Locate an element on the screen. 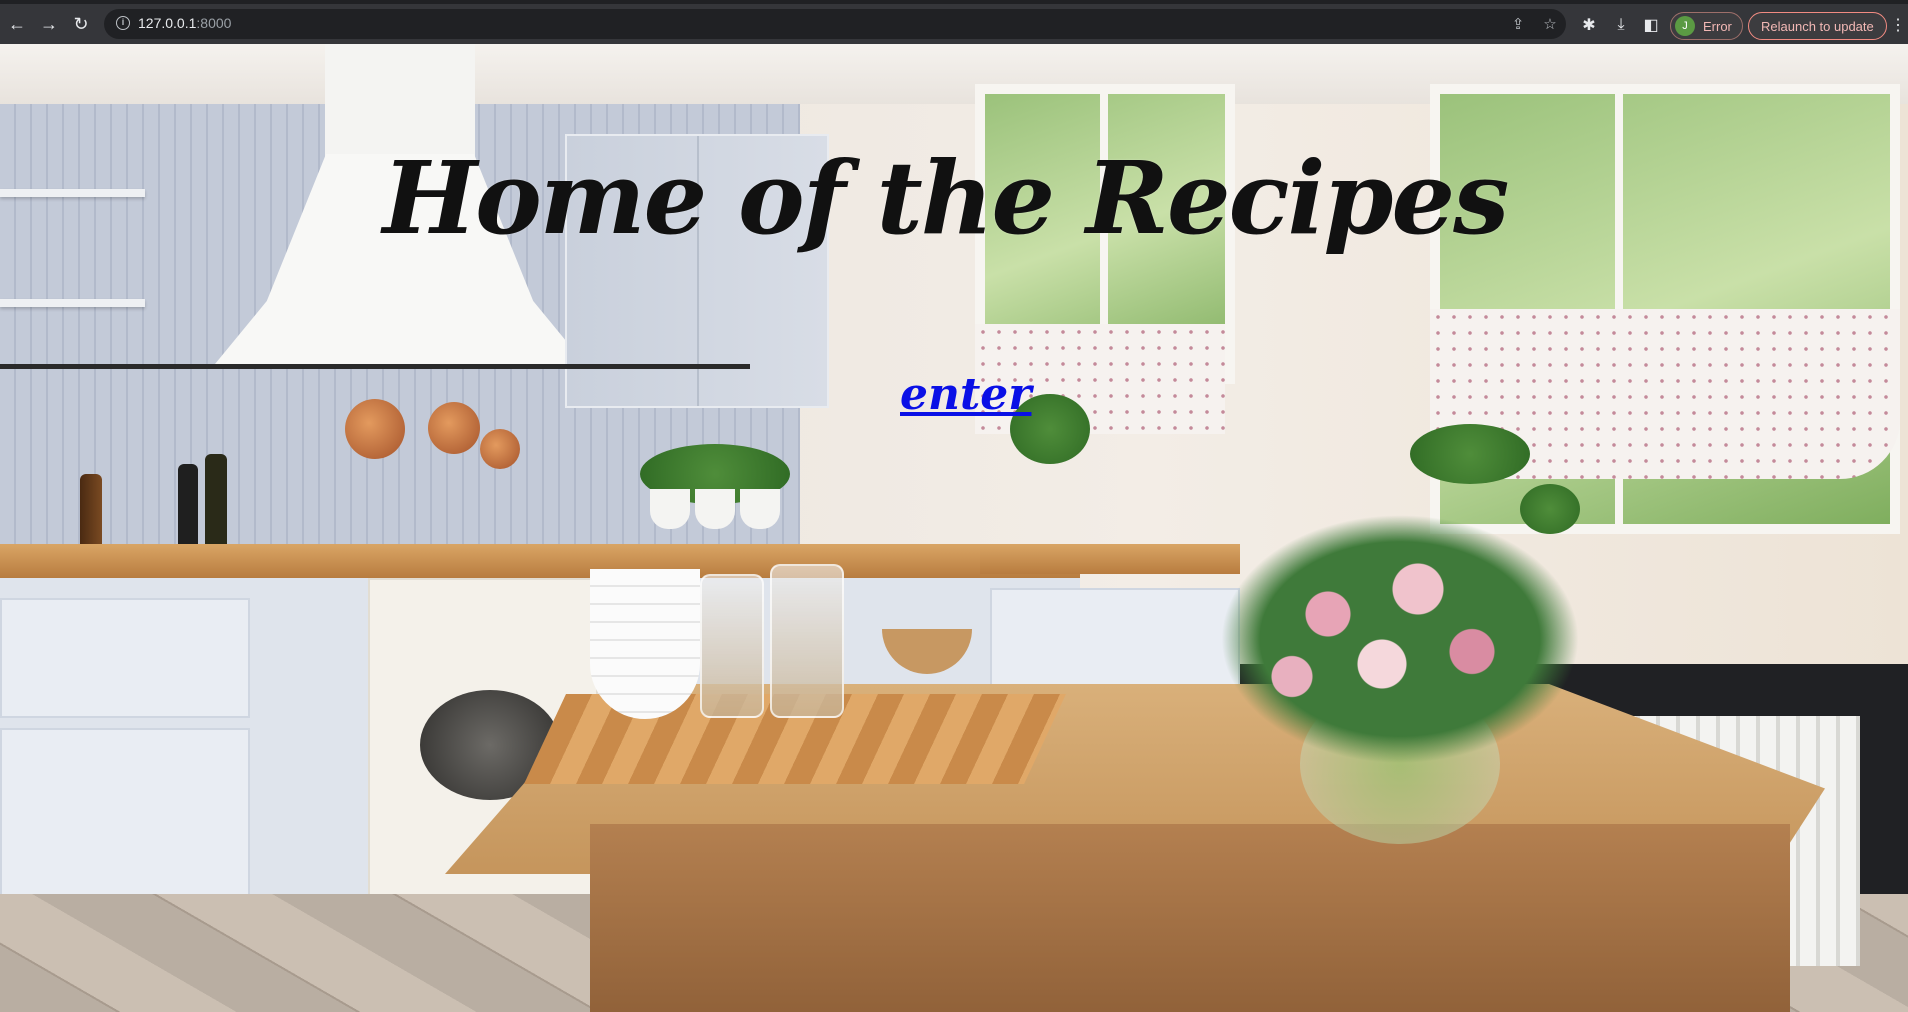 Image resolution: width=1908 pixels, height=1012 pixels. url-text: 127.0.0.1:8000 is located at coordinates (184, 23).